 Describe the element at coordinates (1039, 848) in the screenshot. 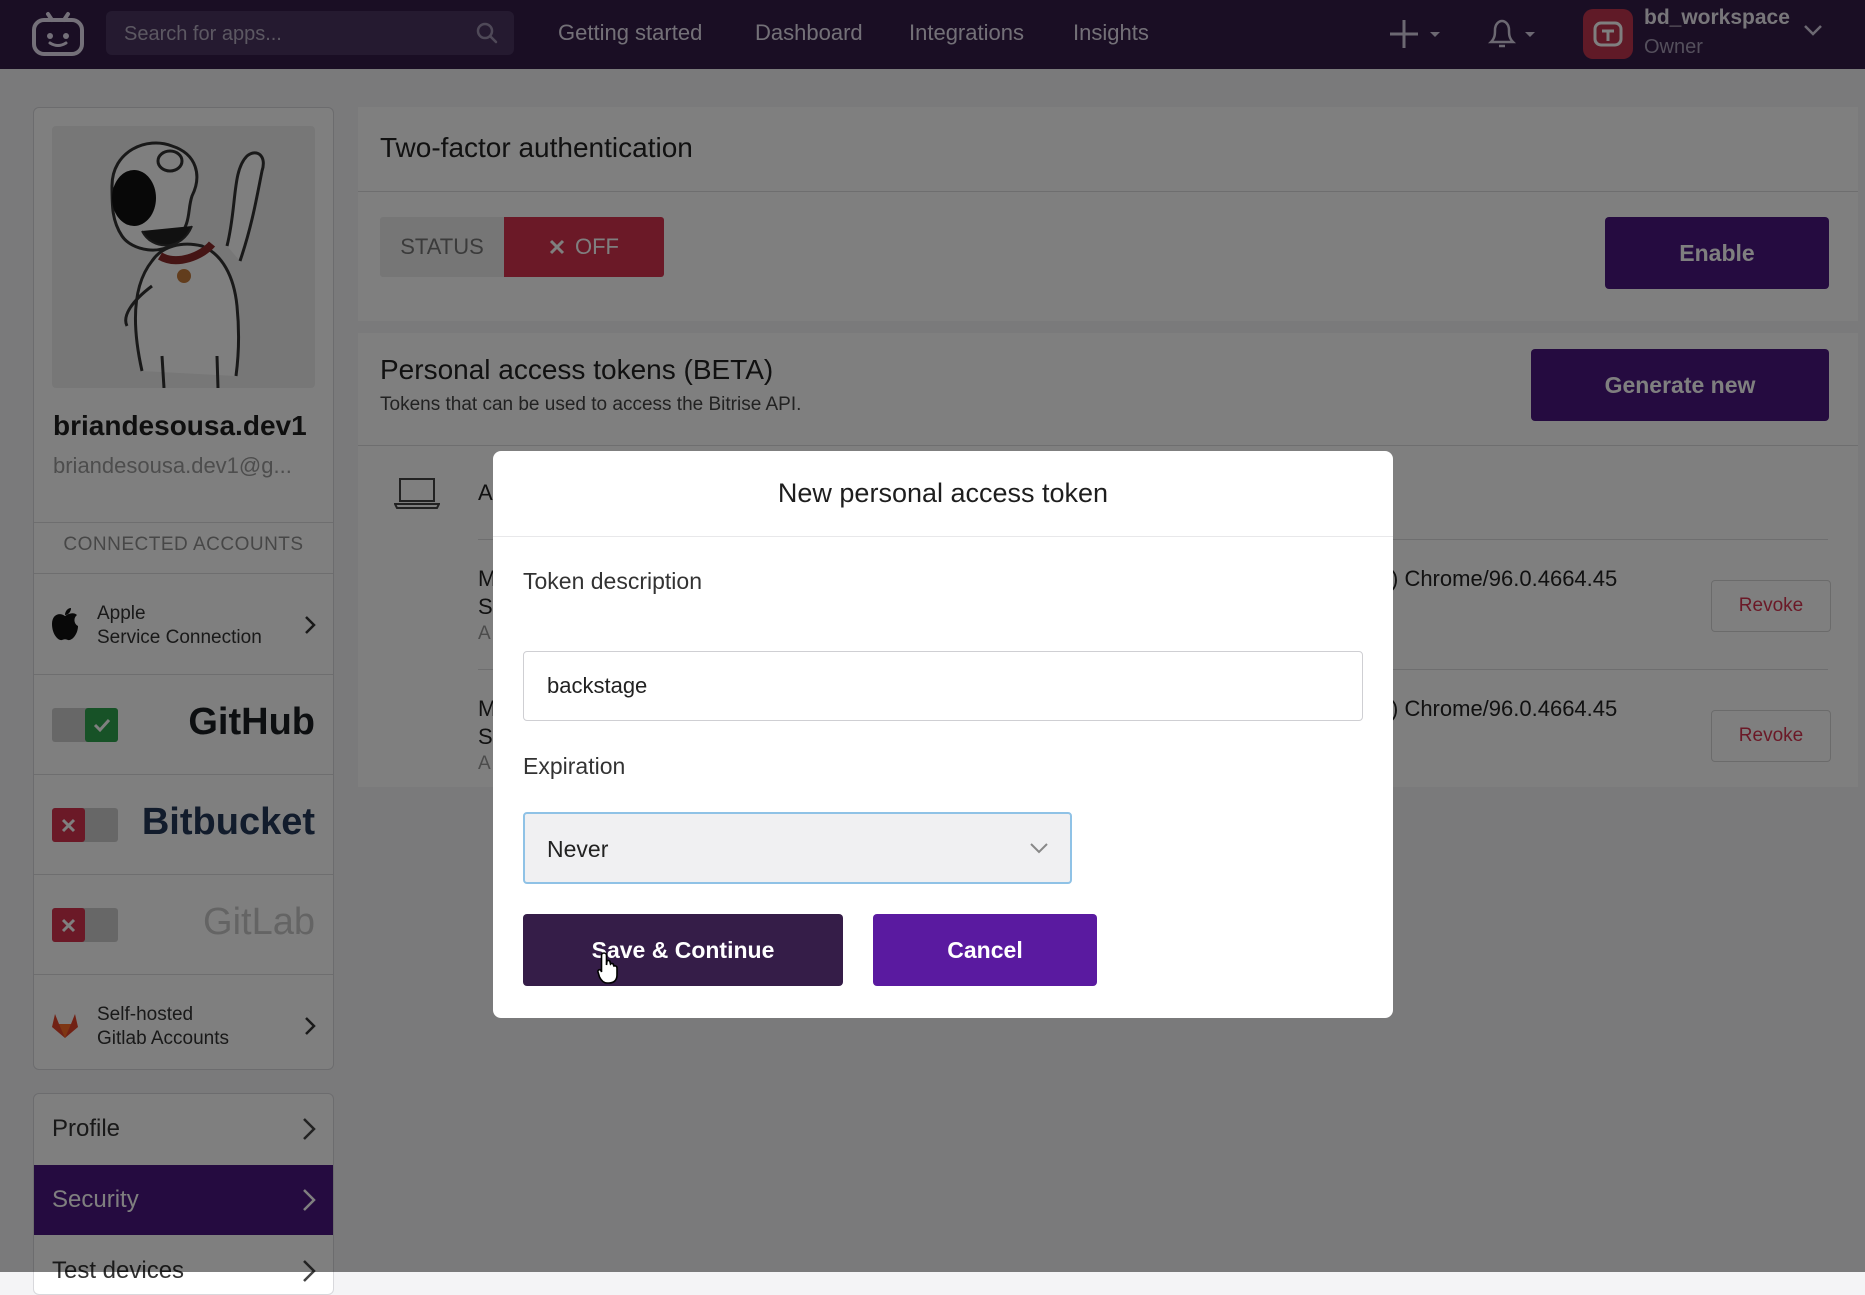

I see `chevron-down-icon` at that location.